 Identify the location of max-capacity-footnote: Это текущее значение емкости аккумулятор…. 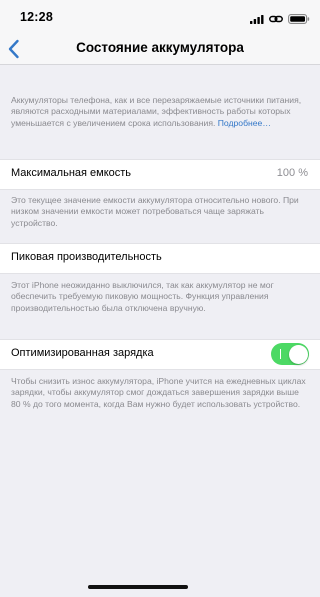
(155, 211).